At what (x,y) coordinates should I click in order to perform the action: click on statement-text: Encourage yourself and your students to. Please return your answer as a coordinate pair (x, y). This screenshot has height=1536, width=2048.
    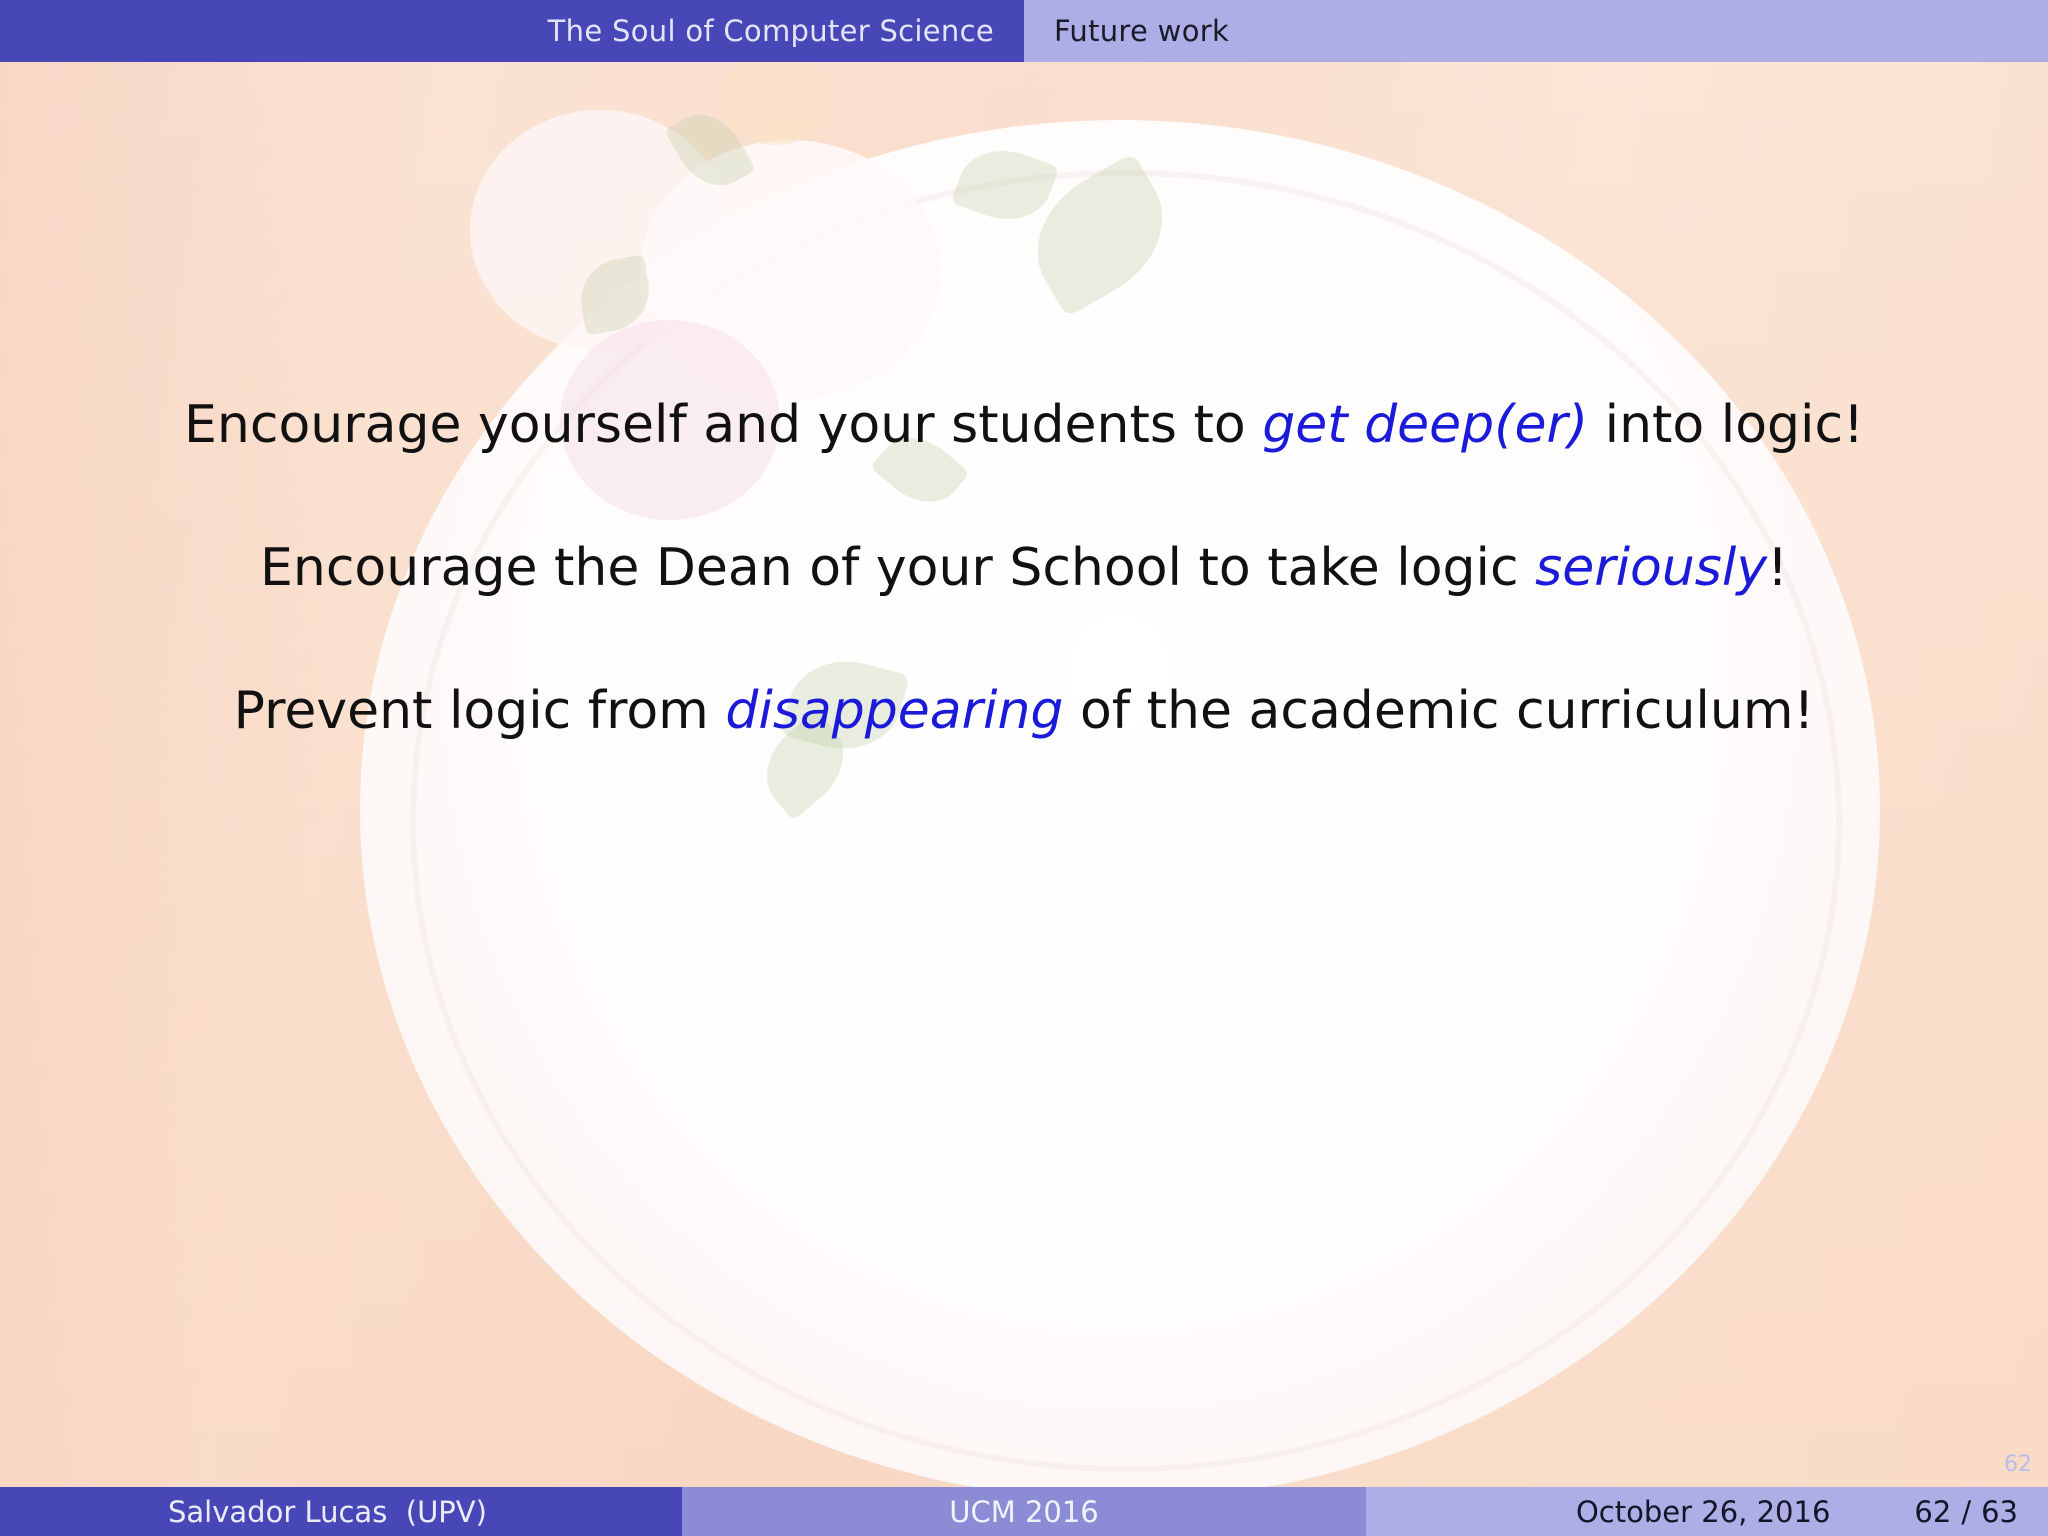
    Looking at the image, I should click on (723, 425).